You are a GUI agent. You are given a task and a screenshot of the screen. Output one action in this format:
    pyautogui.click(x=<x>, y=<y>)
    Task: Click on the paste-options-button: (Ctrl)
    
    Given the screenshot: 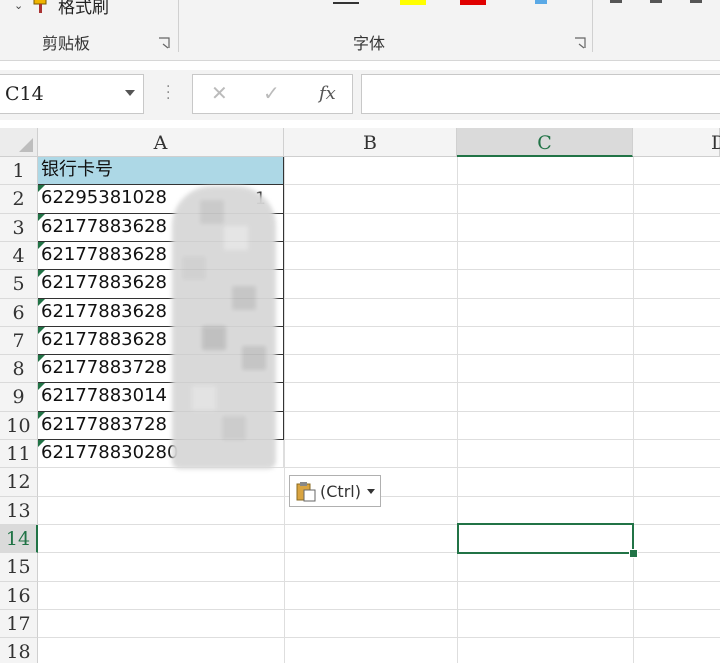 What is the action you would take?
    pyautogui.click(x=335, y=491)
    